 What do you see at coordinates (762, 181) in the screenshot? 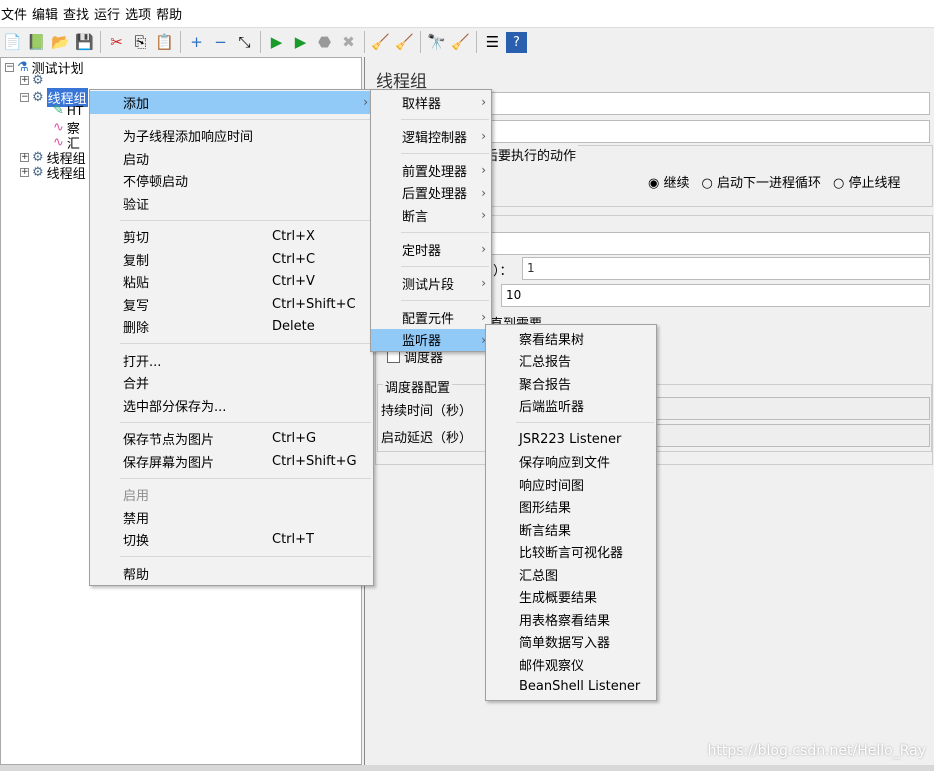
I see `radio-next-loop: ○ 启动下一进程循环` at bounding box center [762, 181].